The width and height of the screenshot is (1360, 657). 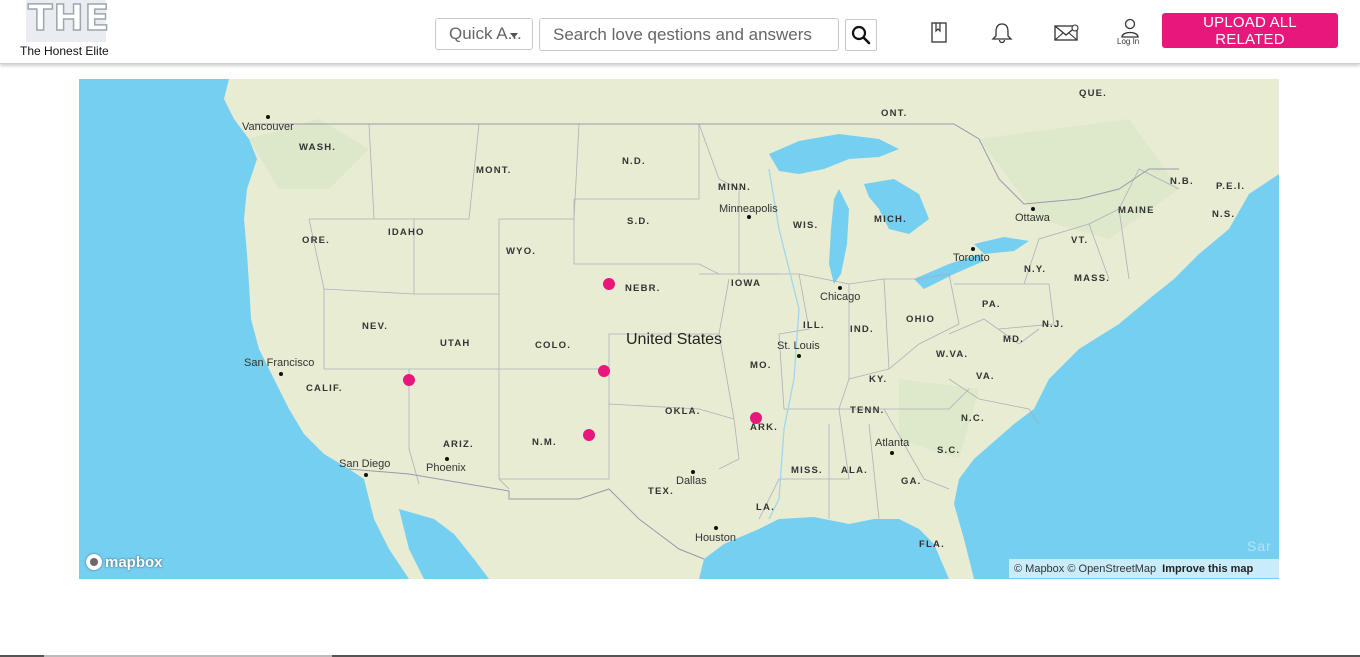 I want to click on envelope-icon, so click(x=1066, y=32).